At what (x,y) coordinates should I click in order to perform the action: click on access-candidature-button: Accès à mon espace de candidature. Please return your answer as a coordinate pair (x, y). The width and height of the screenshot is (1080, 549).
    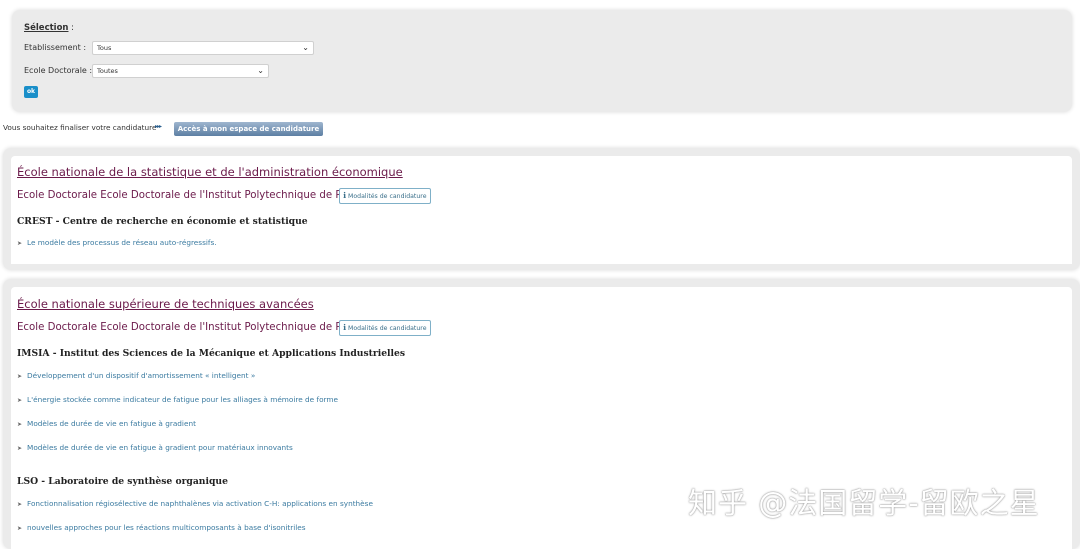
    Looking at the image, I should click on (248, 129).